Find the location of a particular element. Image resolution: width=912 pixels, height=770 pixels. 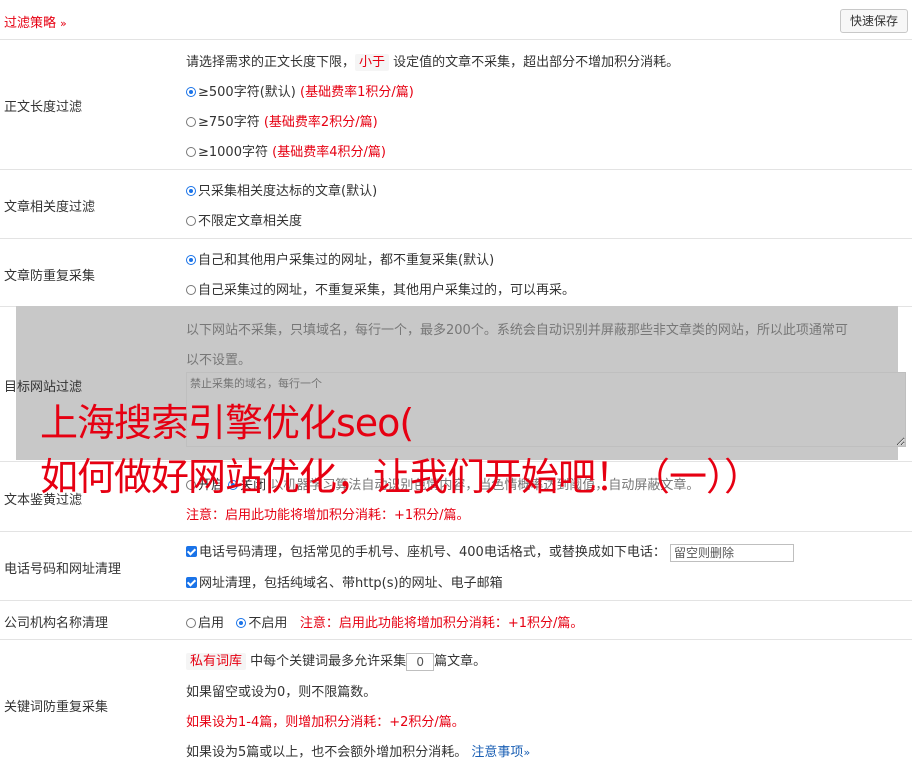

length-option-500: ≥500字符(默认) (基础费率1积分/篇) is located at coordinates (300, 90).